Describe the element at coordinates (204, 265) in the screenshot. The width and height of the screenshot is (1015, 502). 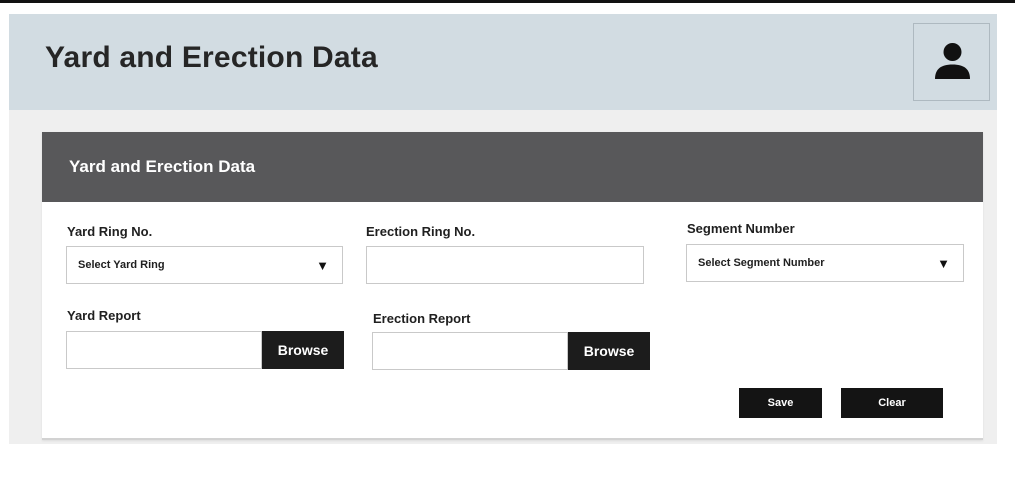
I see `yard-ring-select: Select Yard Ring ▼` at that location.